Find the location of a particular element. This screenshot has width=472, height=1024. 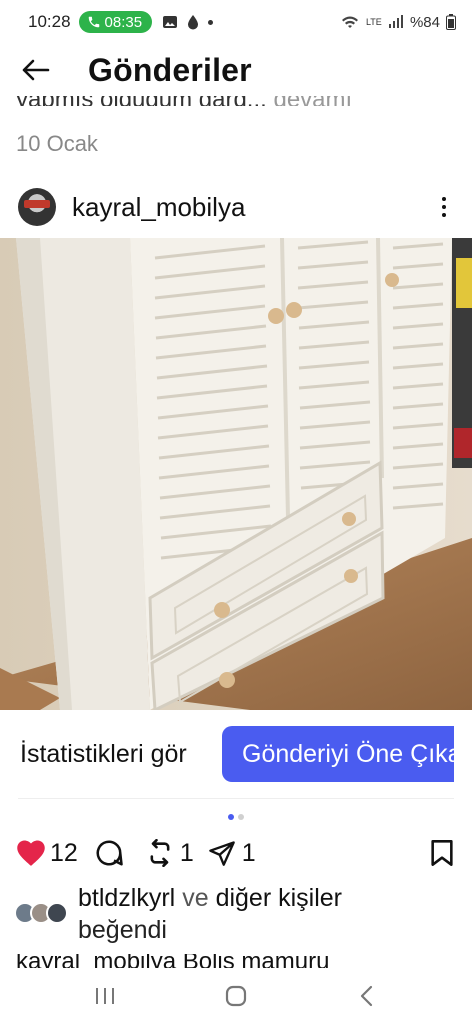

system-back-button is located at coordinates (367, 996).